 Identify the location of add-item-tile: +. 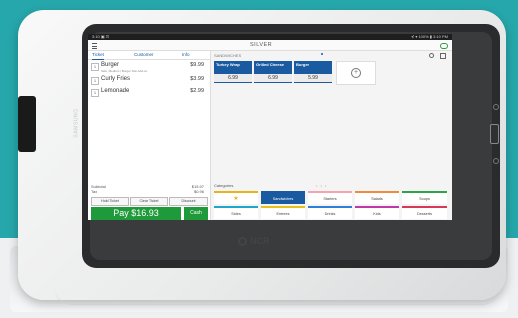
(356, 73).